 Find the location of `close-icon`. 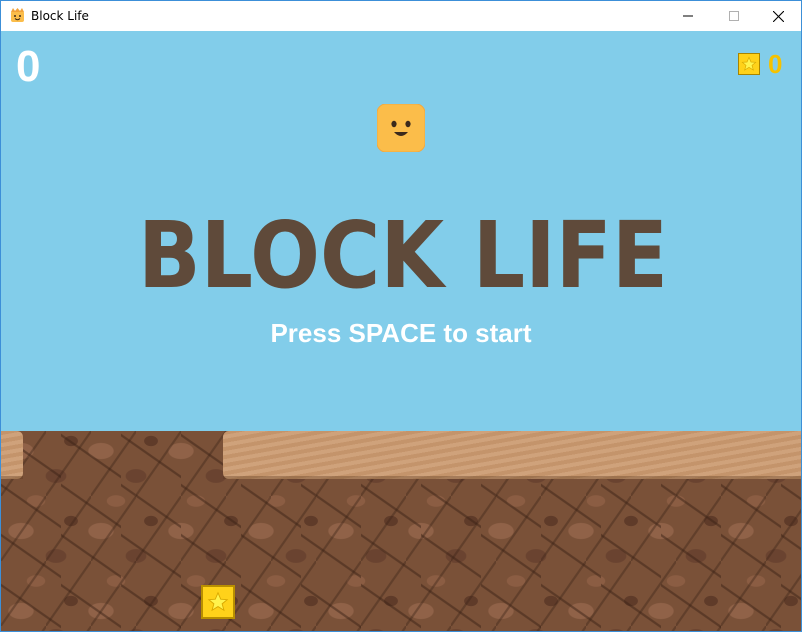

close-icon is located at coordinates (778, 16).